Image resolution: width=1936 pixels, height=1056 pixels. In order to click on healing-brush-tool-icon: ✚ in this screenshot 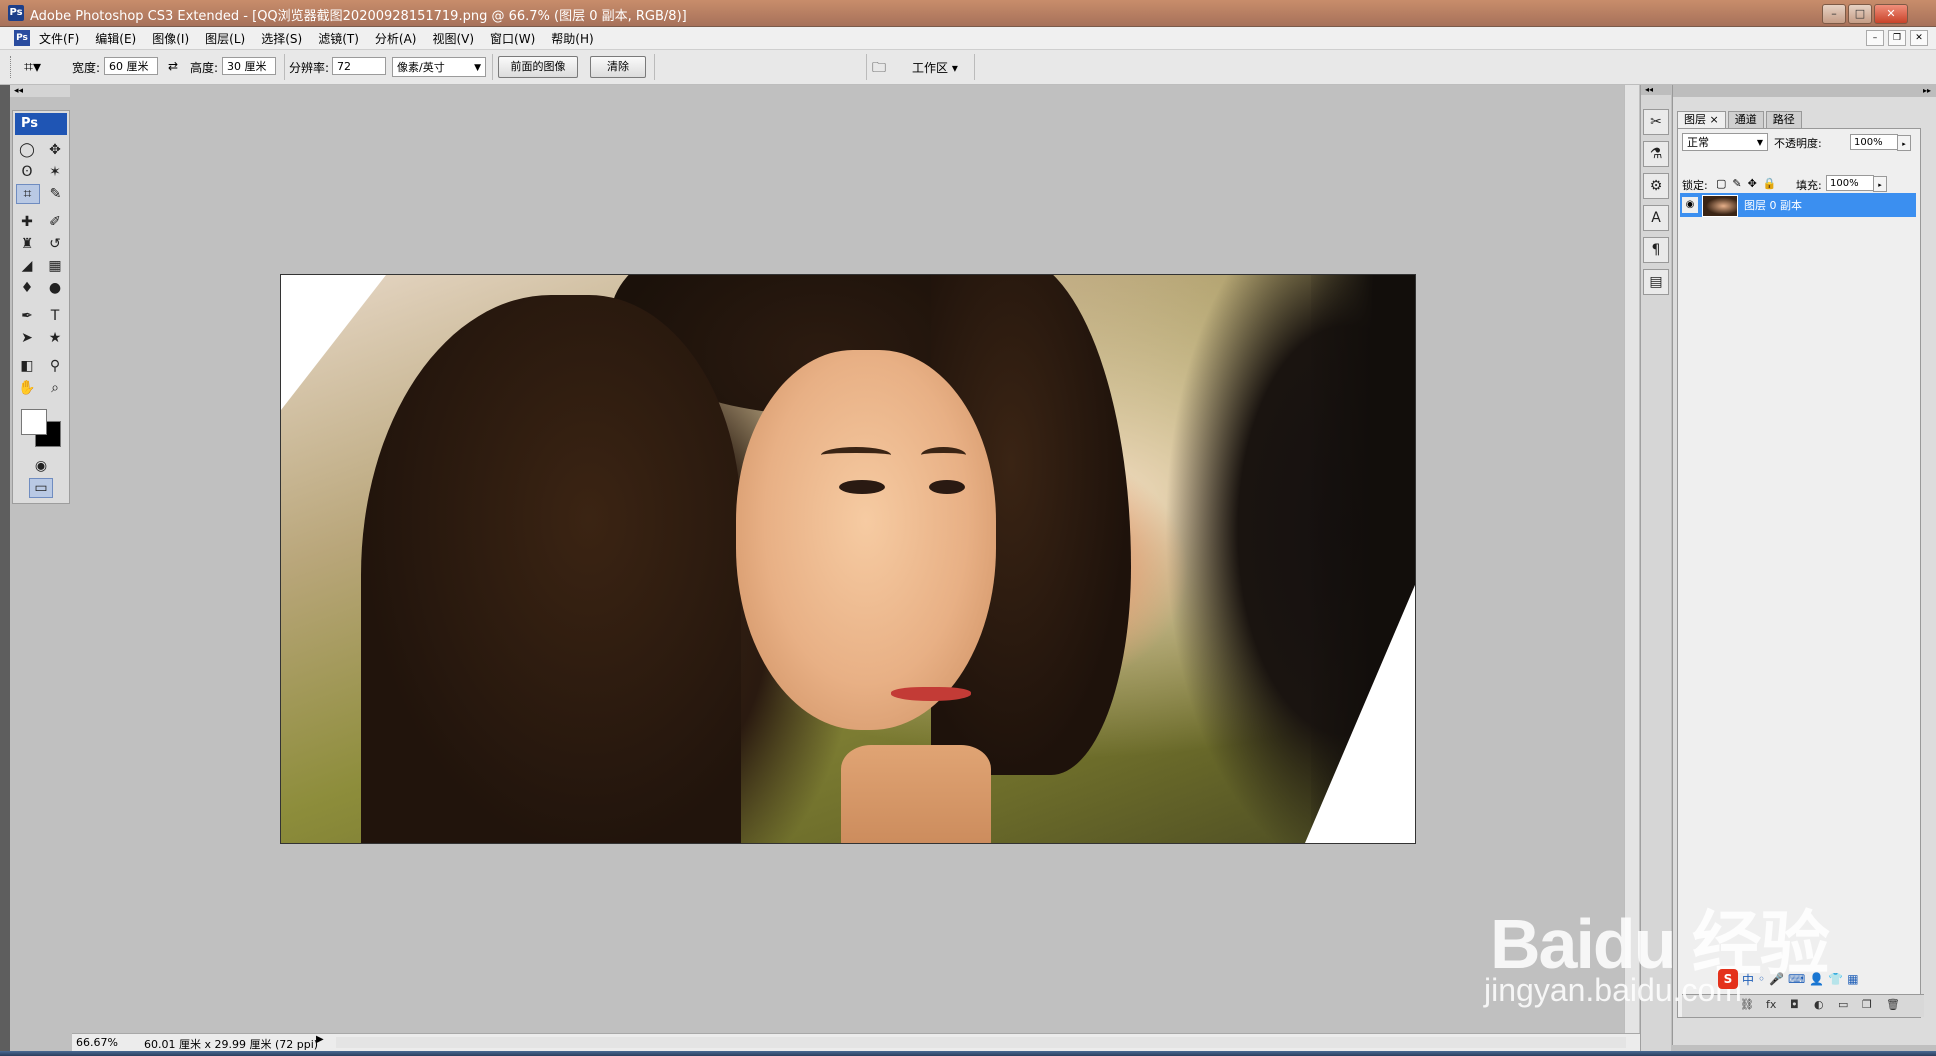, I will do `click(27, 222)`.